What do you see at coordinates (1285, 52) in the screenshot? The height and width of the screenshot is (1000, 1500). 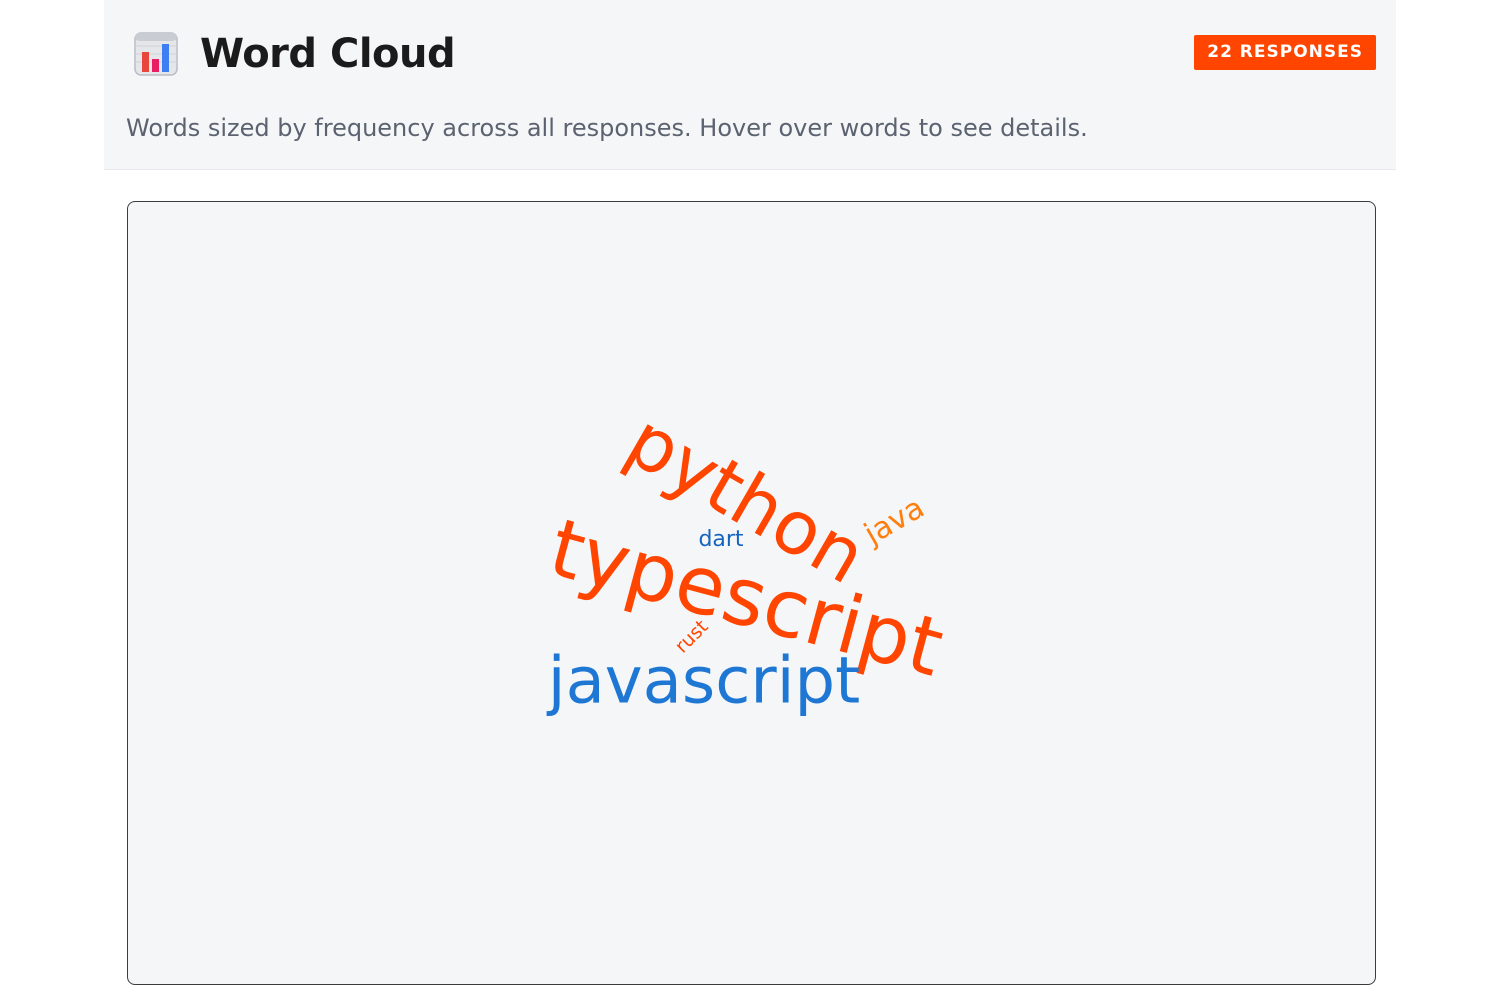 I see `responses-count-badge: 22 RESPONSES` at bounding box center [1285, 52].